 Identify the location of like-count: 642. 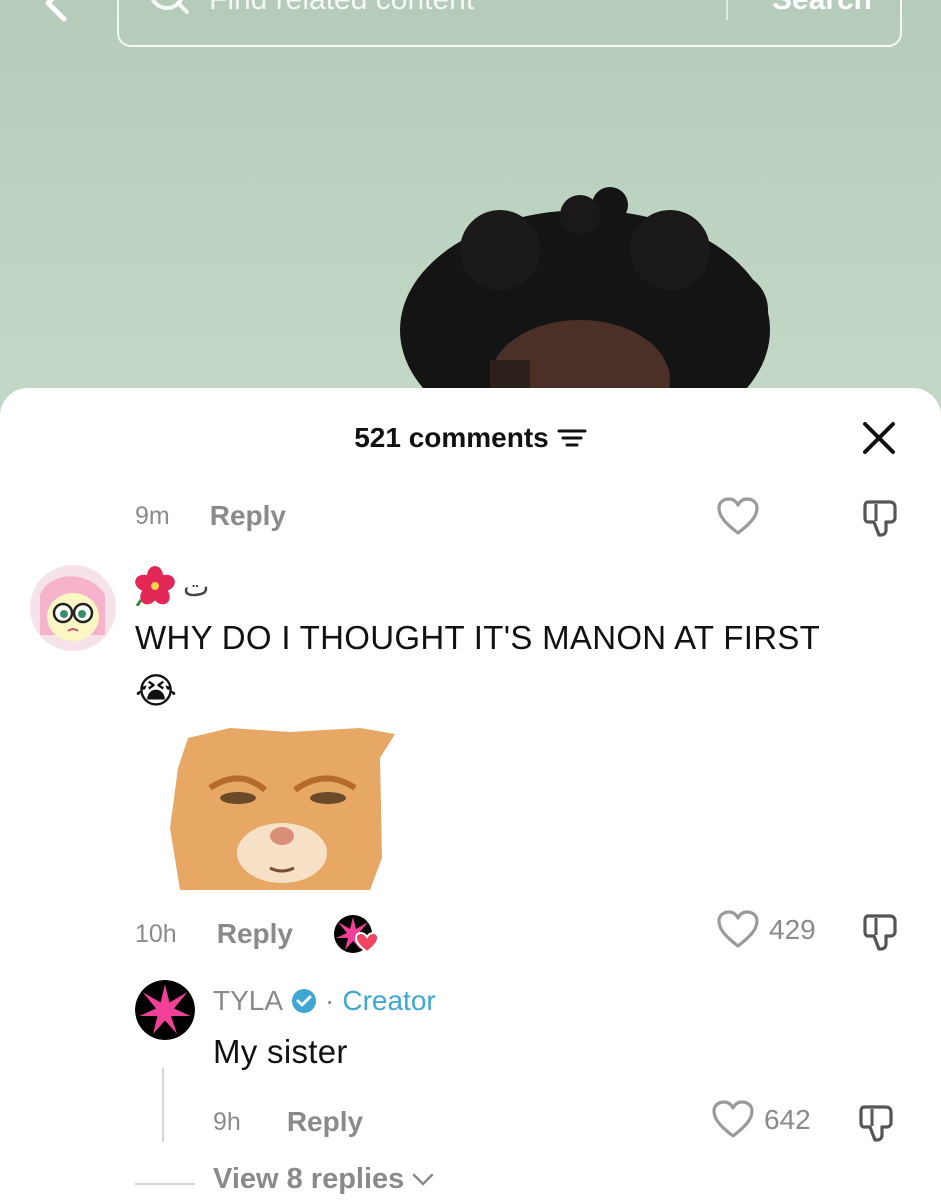
(787, 1119).